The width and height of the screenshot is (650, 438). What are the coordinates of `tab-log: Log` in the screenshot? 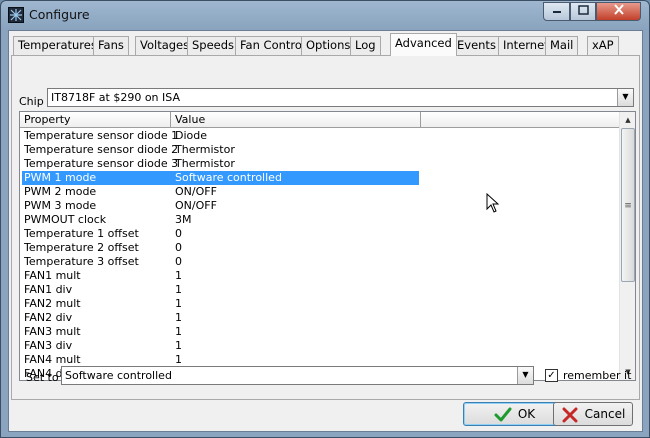 It's located at (365, 45).